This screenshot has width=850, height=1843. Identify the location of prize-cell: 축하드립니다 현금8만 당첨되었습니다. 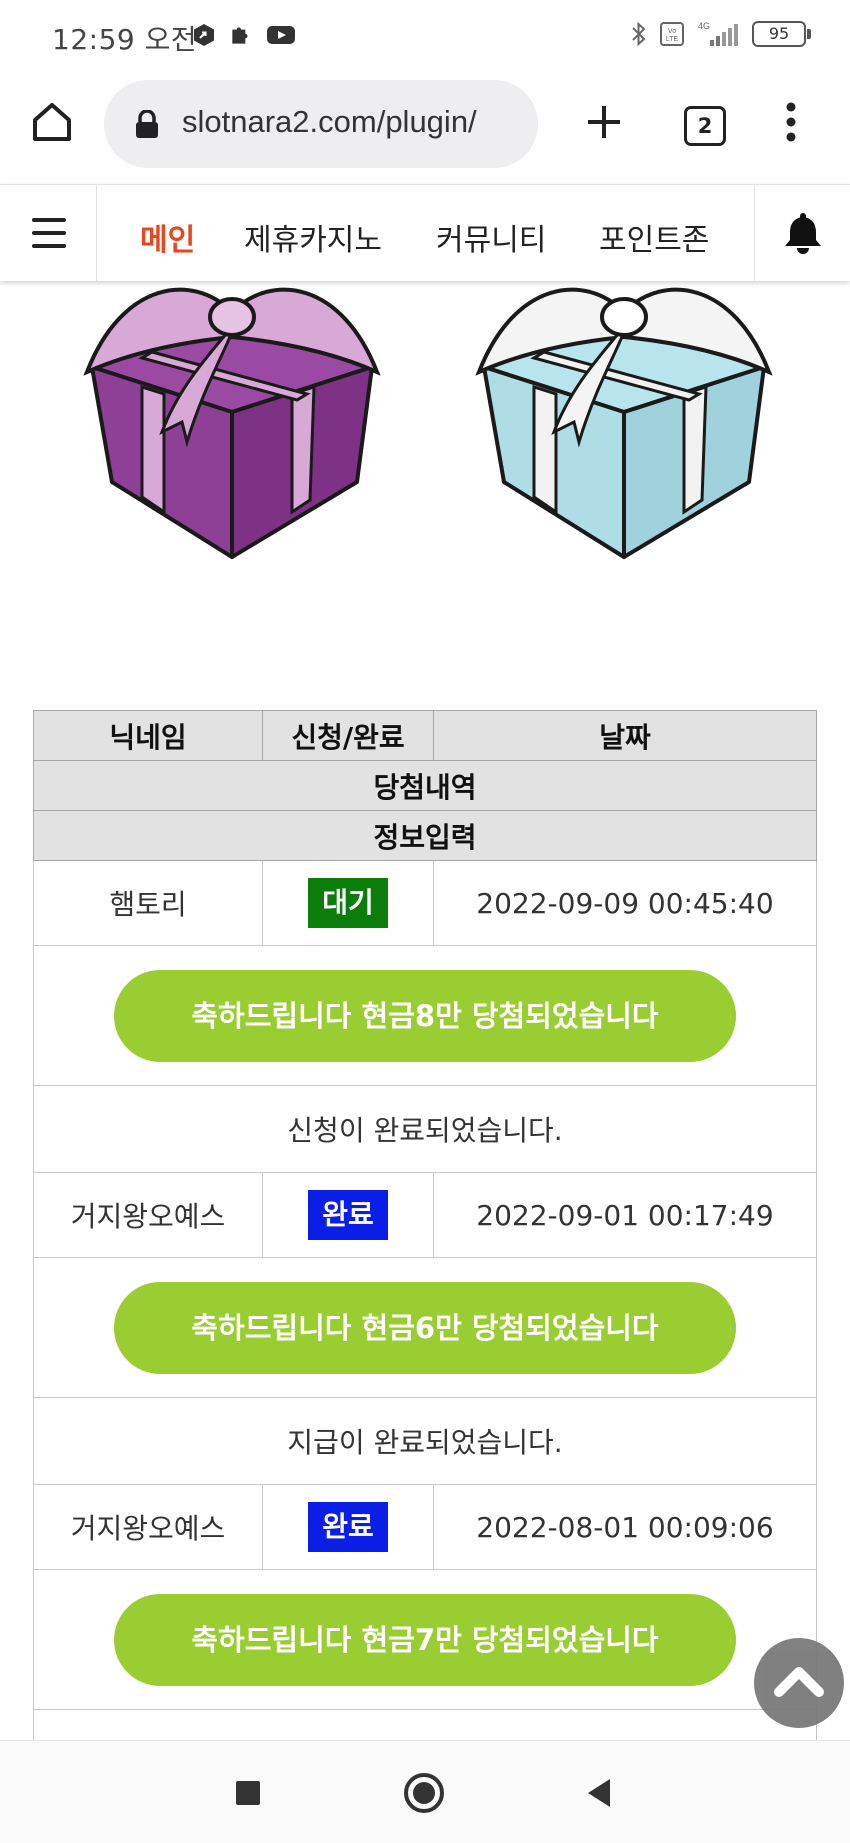
(425, 1015).